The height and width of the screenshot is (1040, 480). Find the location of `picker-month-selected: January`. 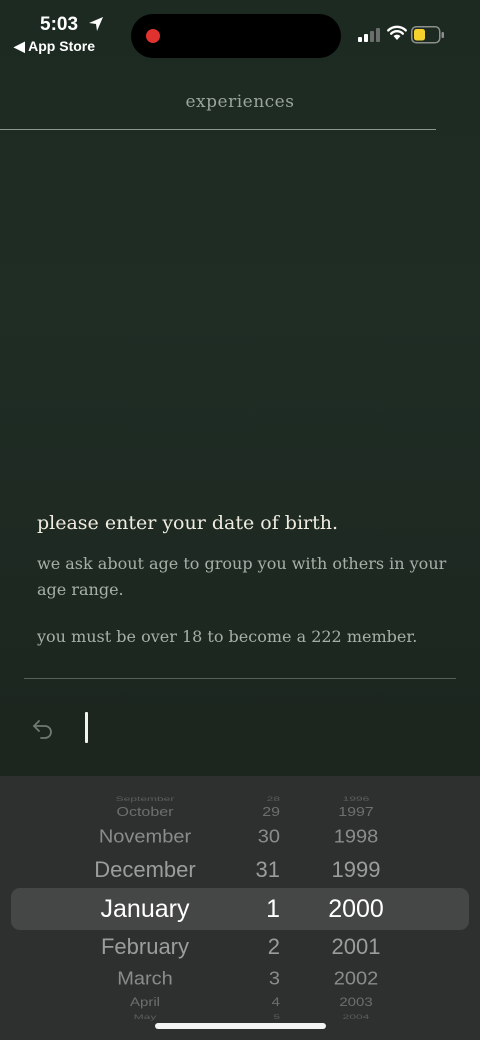

picker-month-selected: January is located at coordinates (145, 909).